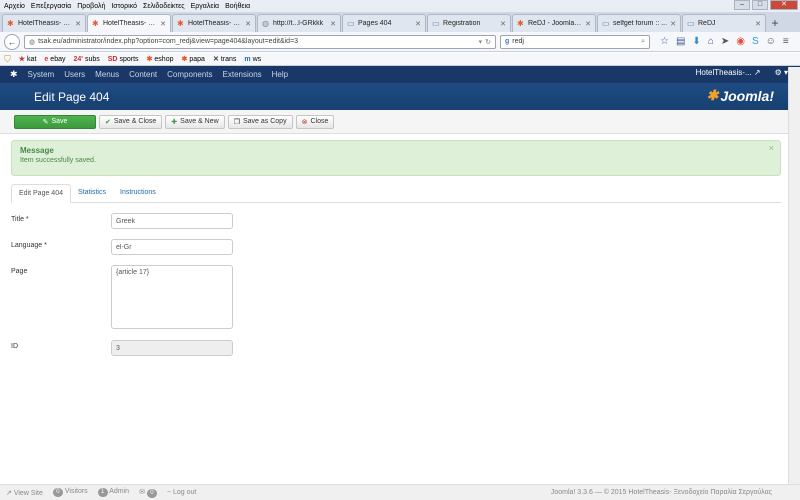  I want to click on copy-icon: ❐, so click(236, 122).